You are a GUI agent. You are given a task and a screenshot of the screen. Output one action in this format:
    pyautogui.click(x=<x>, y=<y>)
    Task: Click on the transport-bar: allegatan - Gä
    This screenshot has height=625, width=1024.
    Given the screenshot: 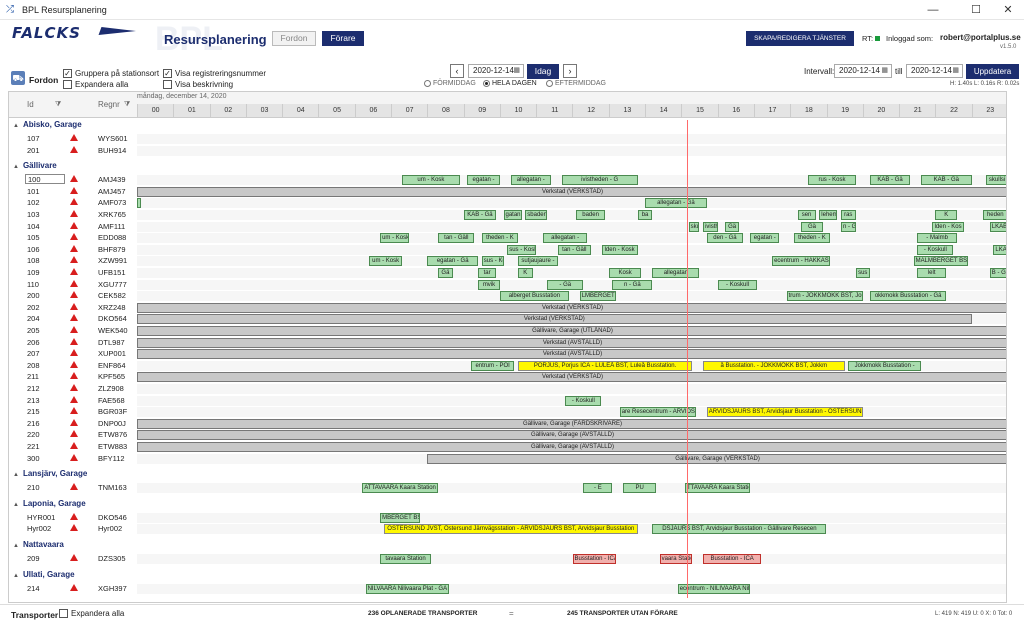 What is the action you would take?
    pyautogui.click(x=676, y=203)
    